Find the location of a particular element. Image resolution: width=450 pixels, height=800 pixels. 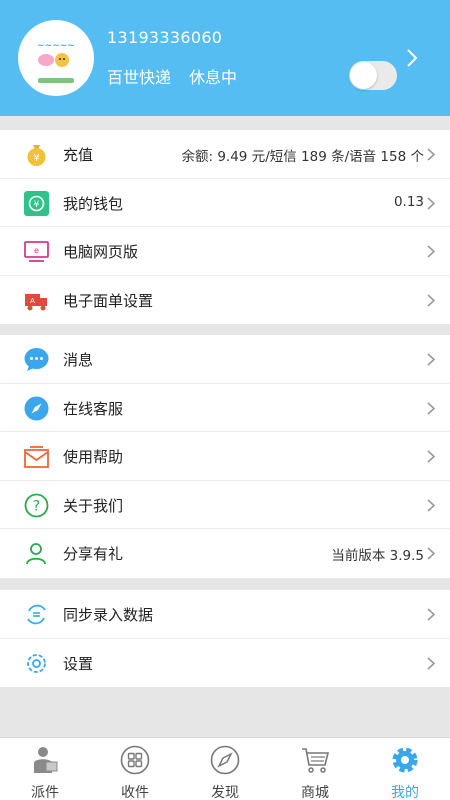

bottom-tab-bar: 派件 收件 发现 商城 我的 is located at coordinates (225, 768).